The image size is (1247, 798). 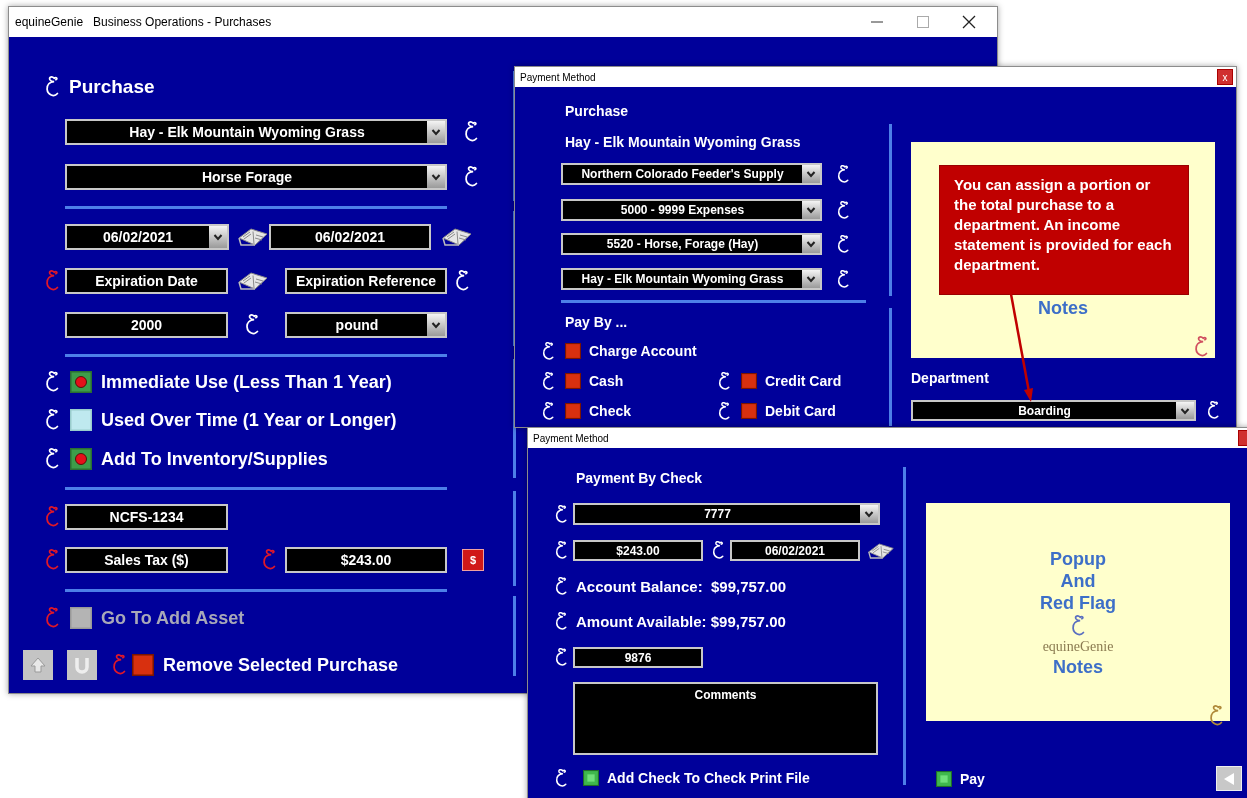 What do you see at coordinates (638, 657) in the screenshot?
I see `text-field: 9876` at bounding box center [638, 657].